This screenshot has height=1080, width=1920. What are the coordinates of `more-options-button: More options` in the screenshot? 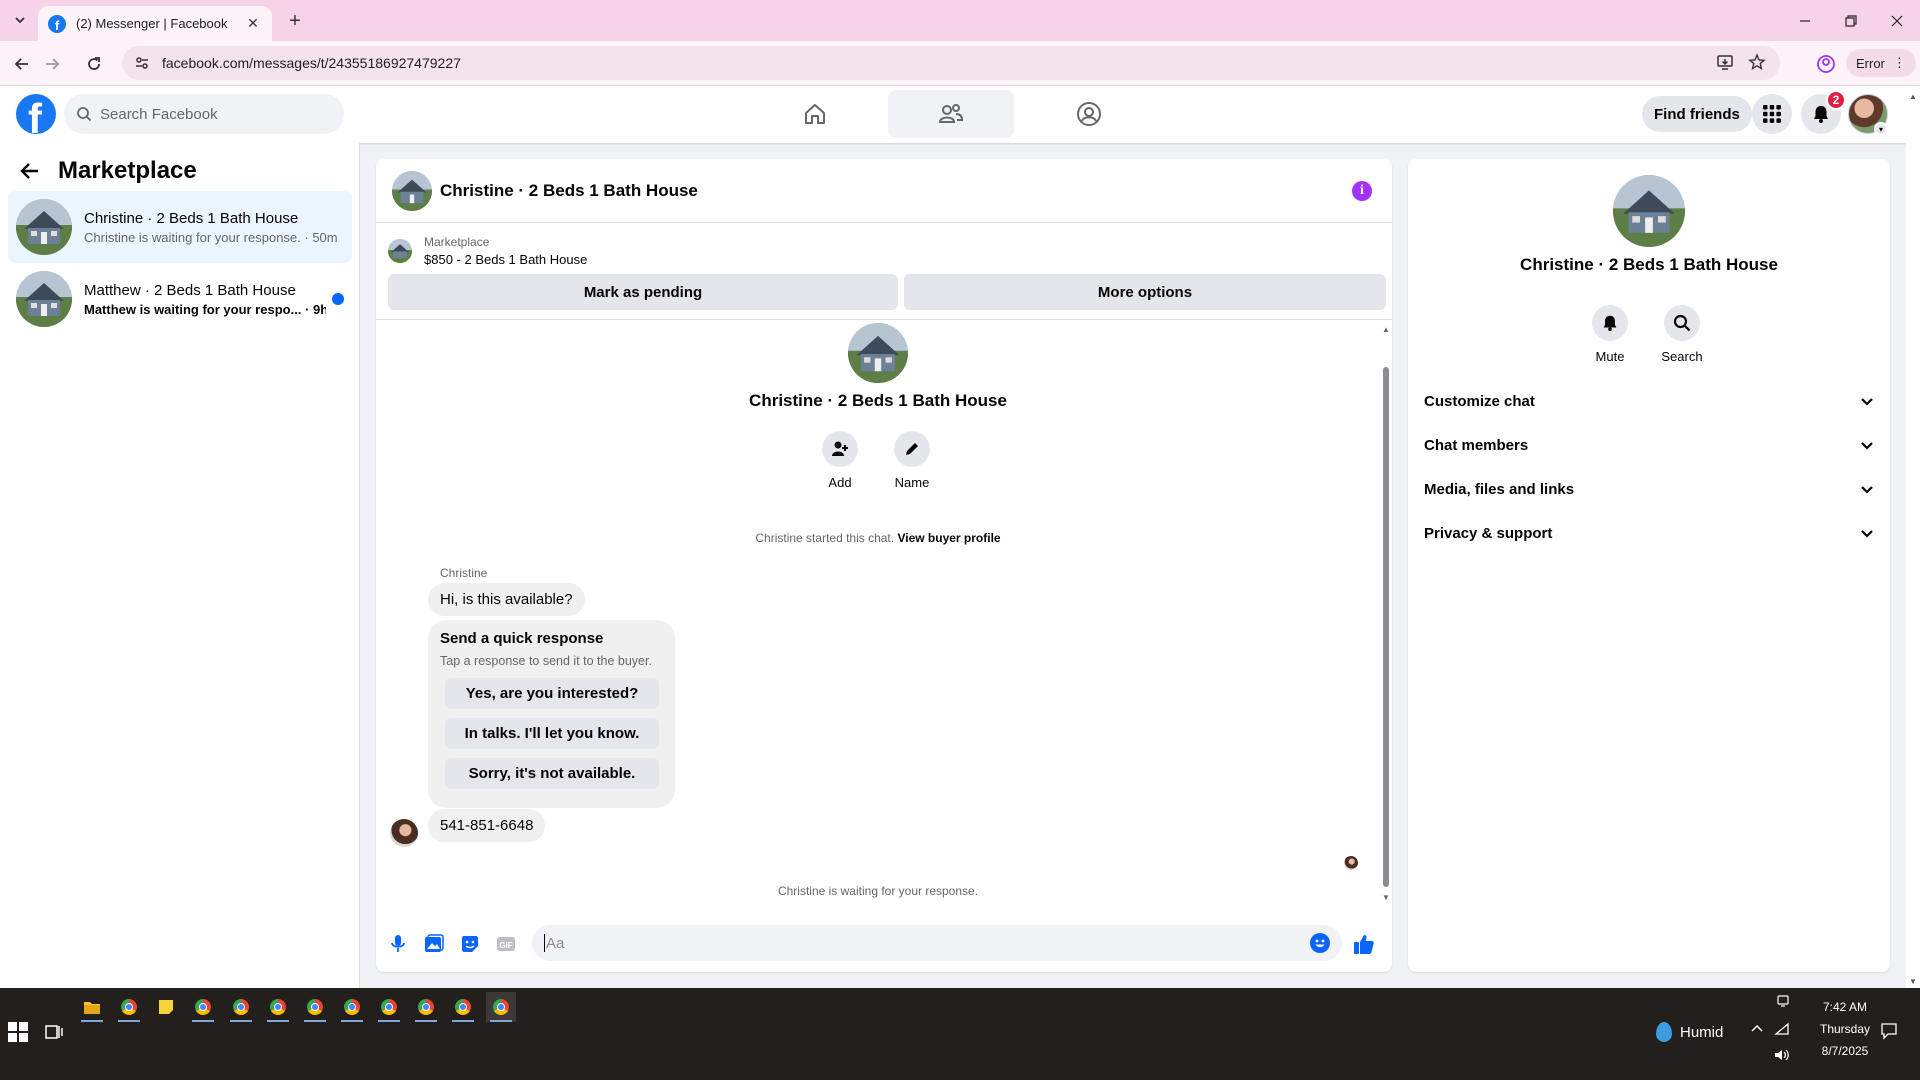 It's located at (1145, 292).